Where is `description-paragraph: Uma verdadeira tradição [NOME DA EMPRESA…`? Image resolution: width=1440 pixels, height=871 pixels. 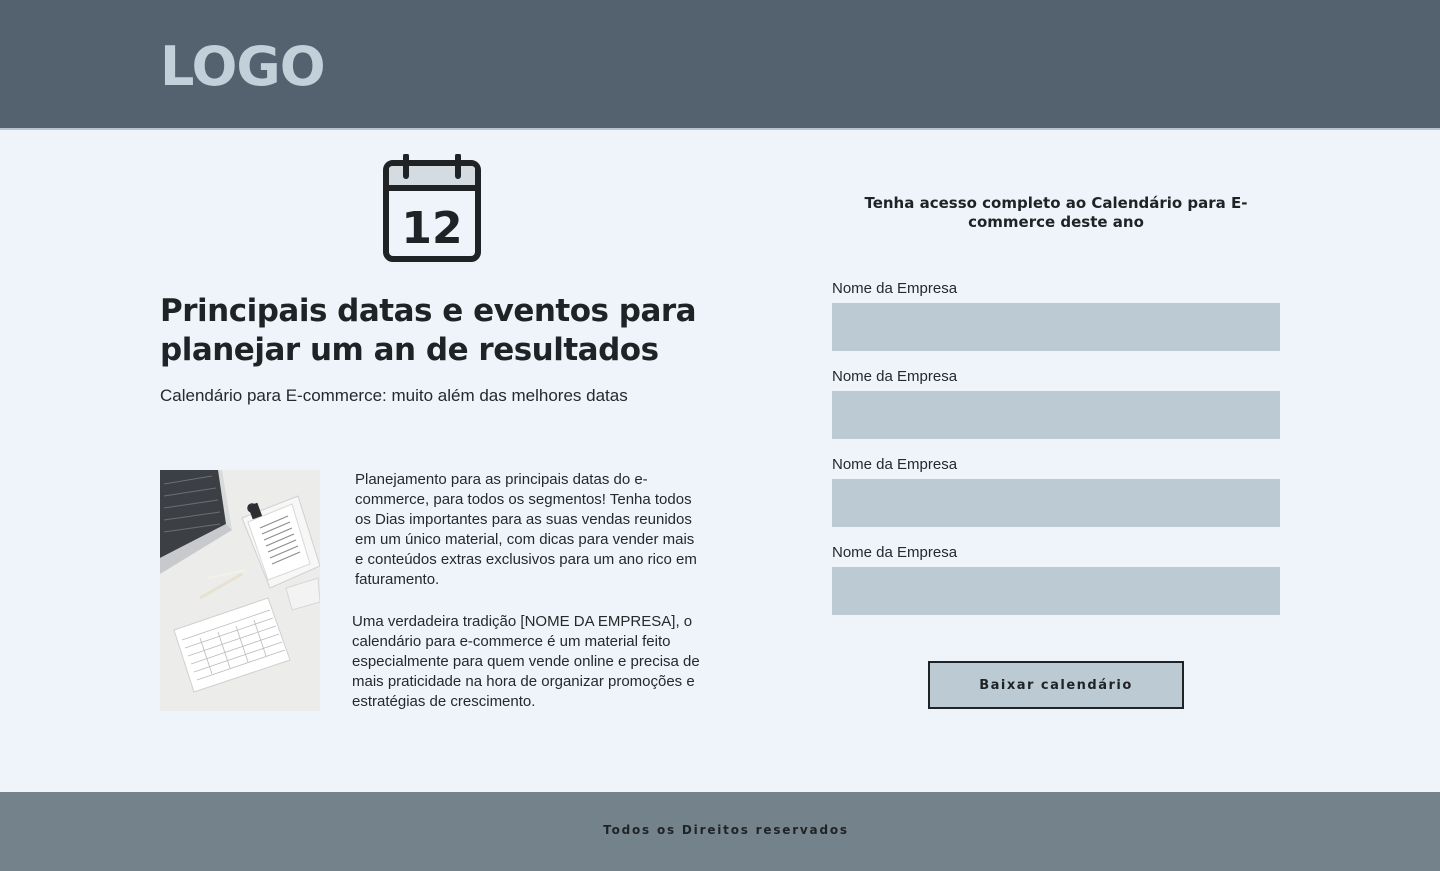
description-paragraph: Uma verdadeira tradição [NOME DA EMPRESA… is located at coordinates (526, 661).